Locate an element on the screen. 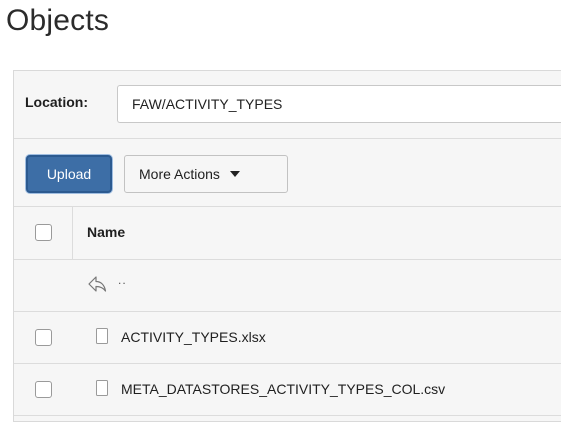  more-actions-button: More Actions is located at coordinates (206, 174).